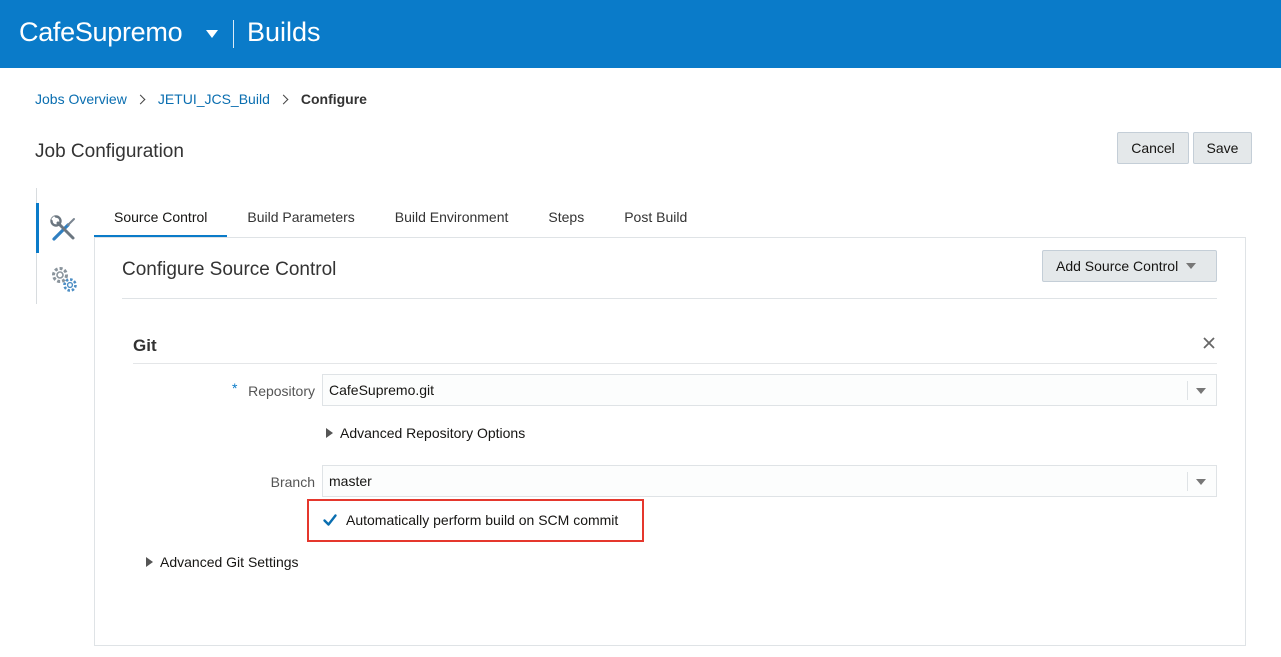 Image resolution: width=1281 pixels, height=657 pixels. What do you see at coordinates (350, 481) in the screenshot?
I see `branch-value: master` at bounding box center [350, 481].